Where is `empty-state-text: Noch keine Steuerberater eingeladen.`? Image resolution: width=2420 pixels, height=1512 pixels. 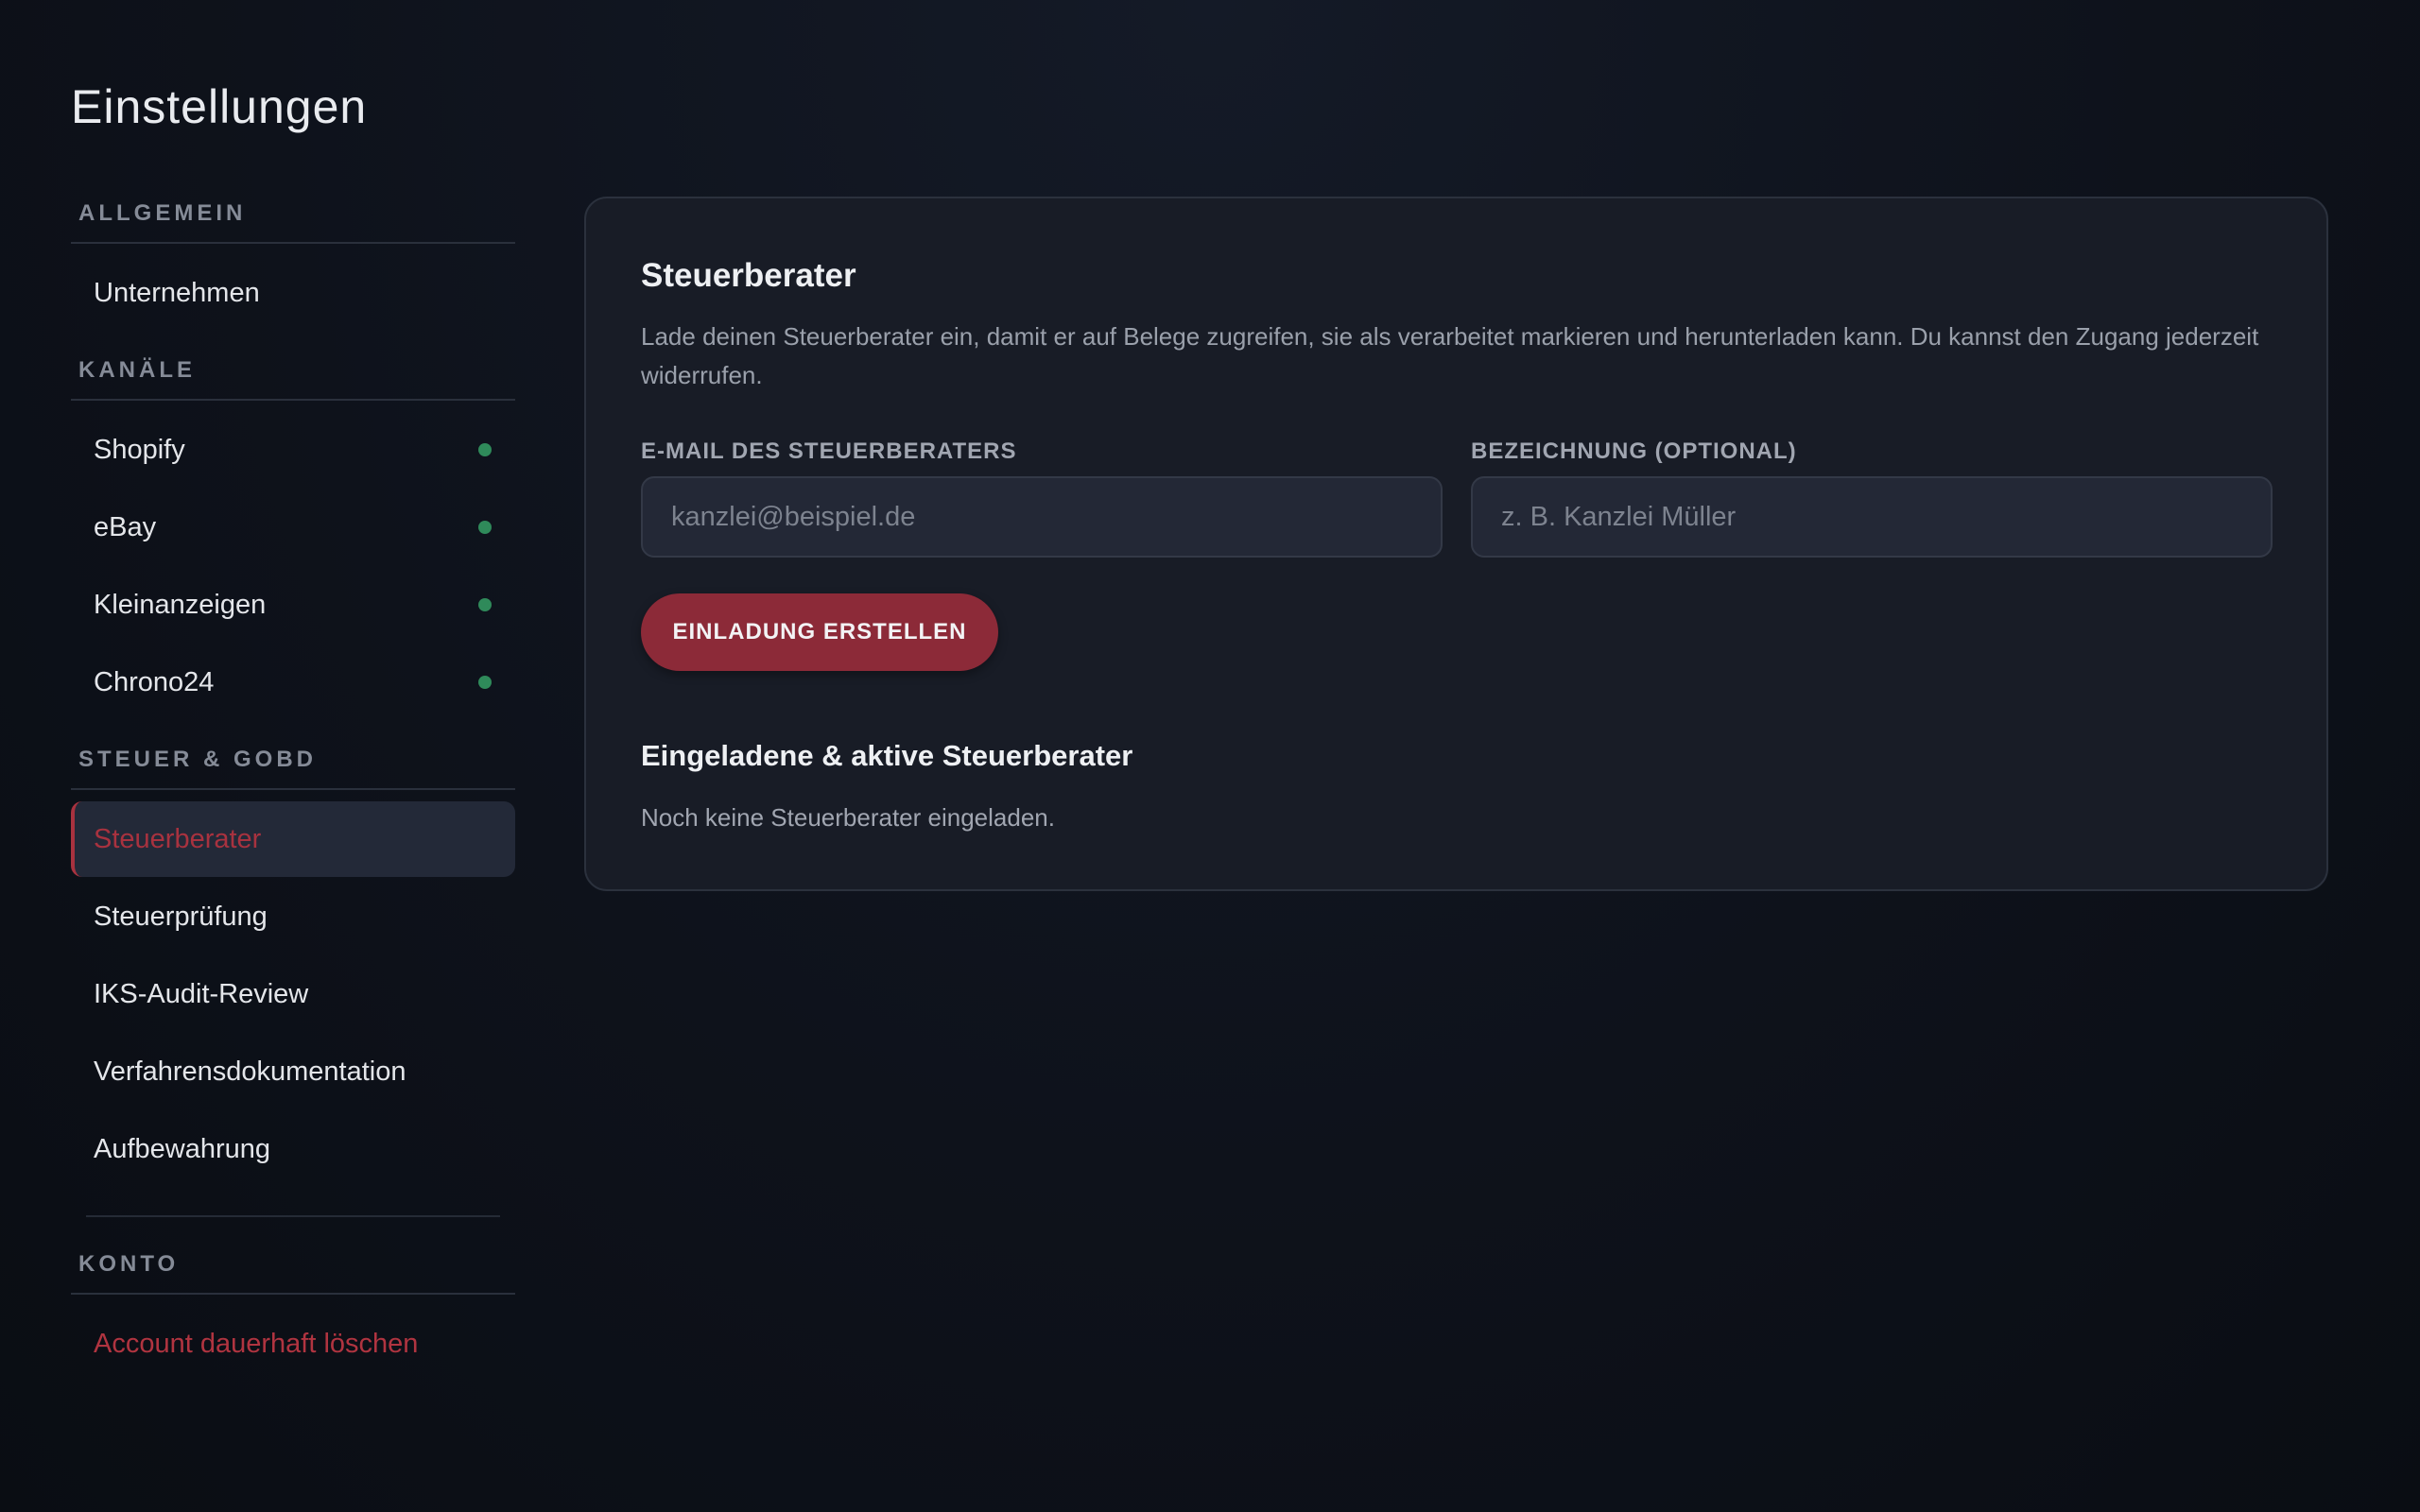 empty-state-text: Noch keine Steuerberater eingeladen. is located at coordinates (848, 817).